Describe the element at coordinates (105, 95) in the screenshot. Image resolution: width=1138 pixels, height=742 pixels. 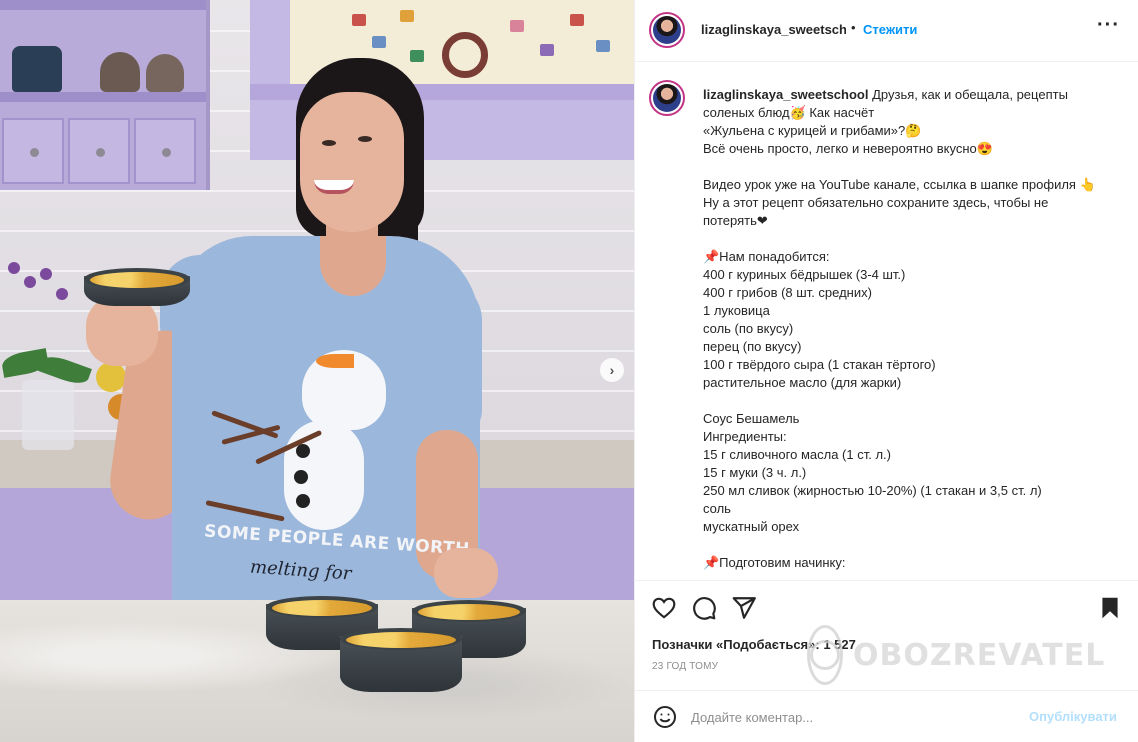
I see `upper-cabinet` at that location.